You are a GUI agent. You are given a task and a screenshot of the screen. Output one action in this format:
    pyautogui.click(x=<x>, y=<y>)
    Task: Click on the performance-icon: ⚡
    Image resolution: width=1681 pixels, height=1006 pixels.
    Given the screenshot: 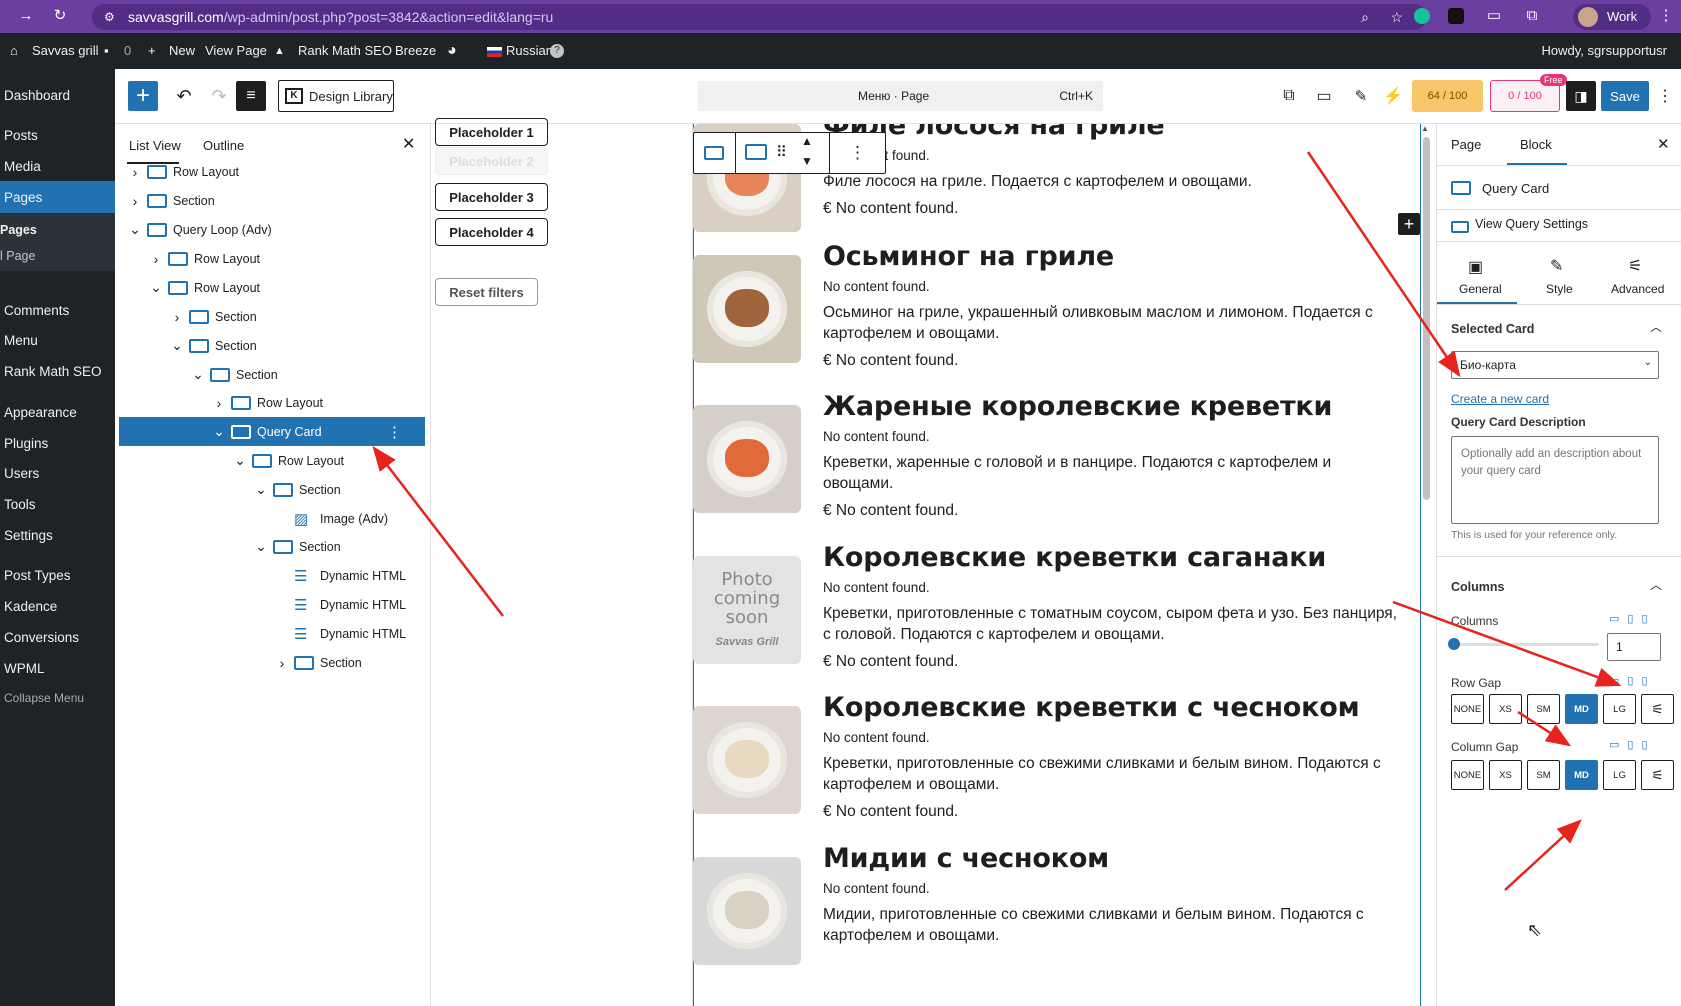 What is the action you would take?
    pyautogui.click(x=1393, y=96)
    